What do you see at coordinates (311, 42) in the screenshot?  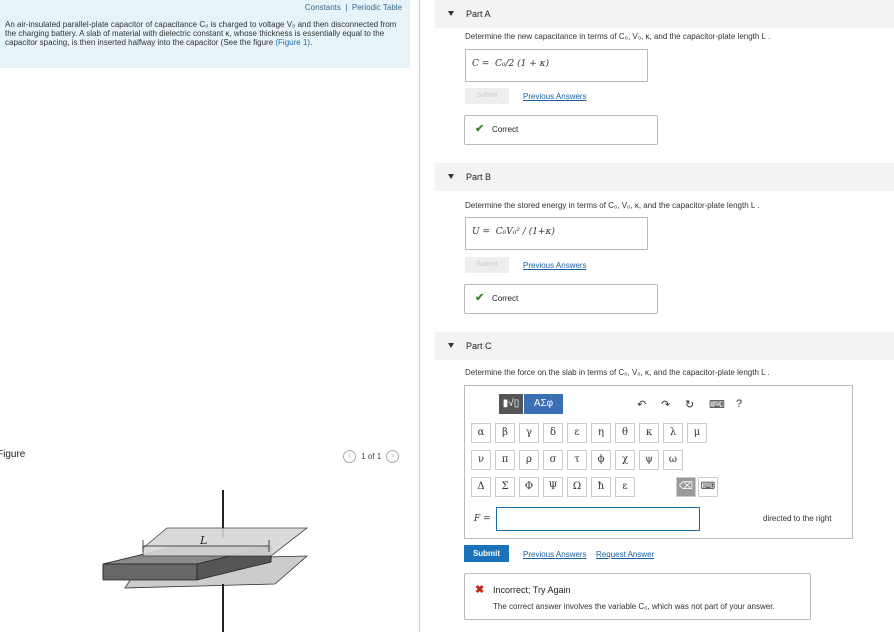 I see `problem-tail: .` at bounding box center [311, 42].